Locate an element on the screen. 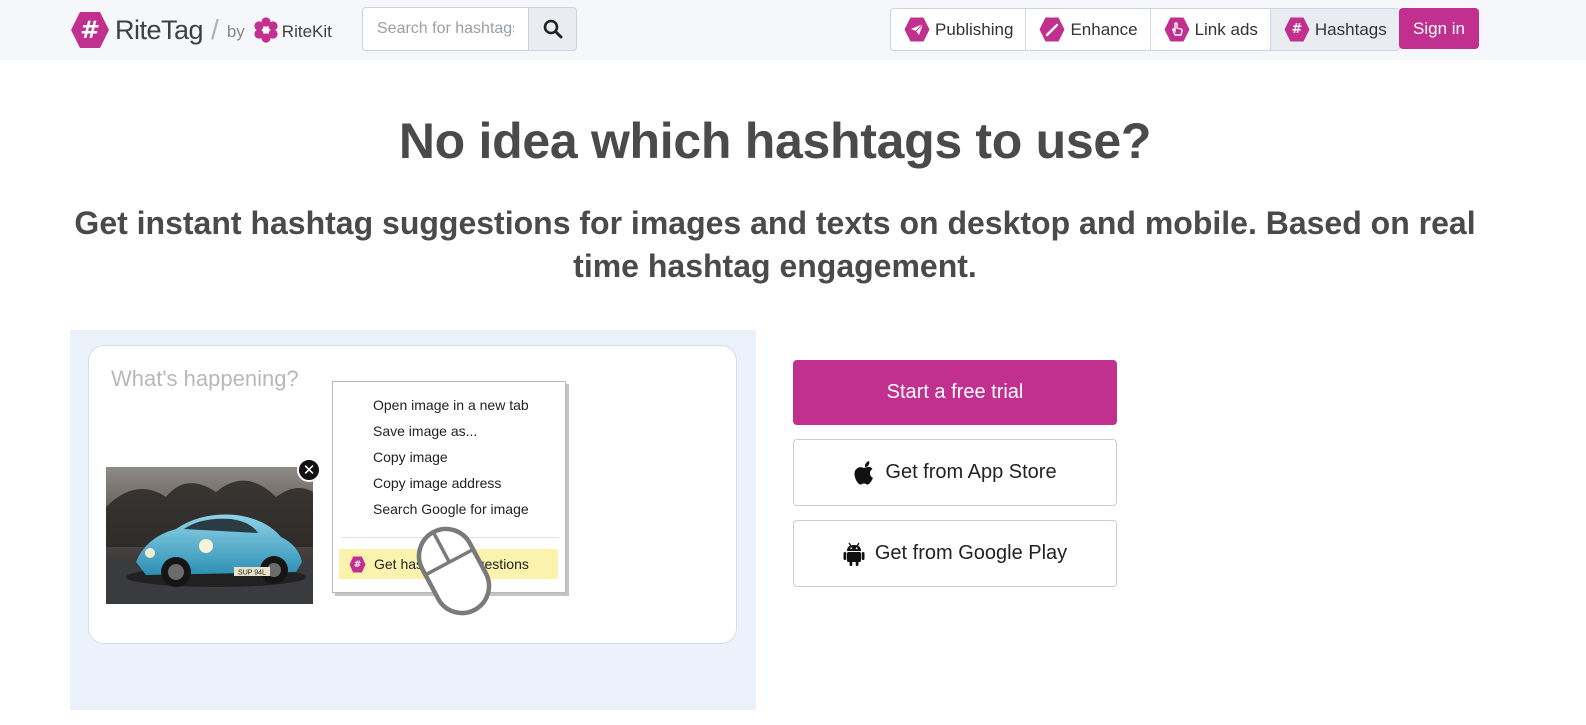 This screenshot has height=725, width=1586. mouse-cursor-icon is located at coordinates (454, 571).